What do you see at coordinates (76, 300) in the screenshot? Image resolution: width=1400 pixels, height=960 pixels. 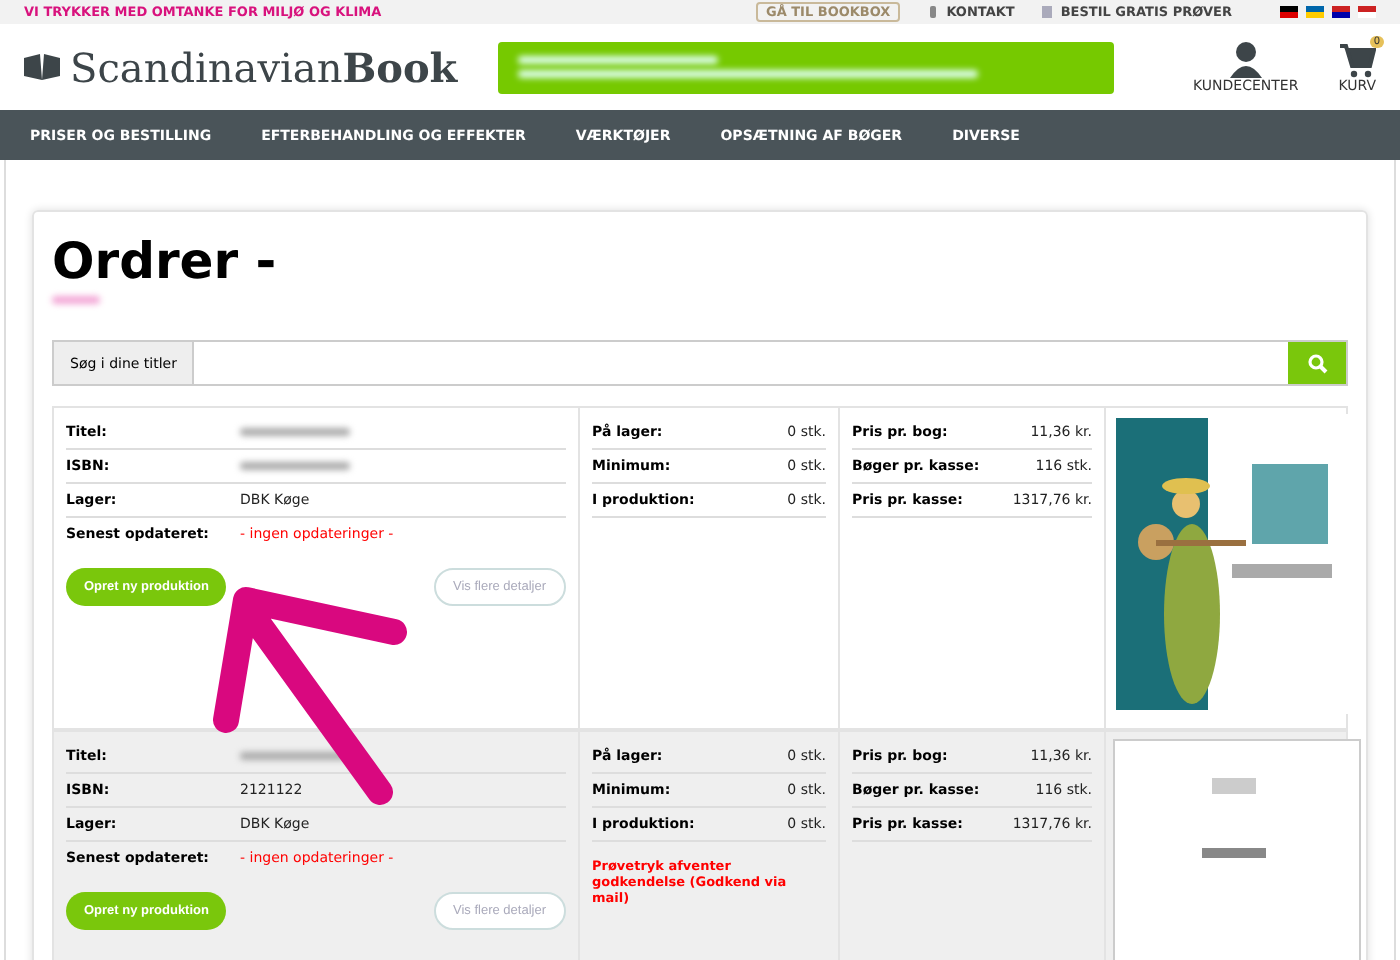 I see `redacted-subtitle` at bounding box center [76, 300].